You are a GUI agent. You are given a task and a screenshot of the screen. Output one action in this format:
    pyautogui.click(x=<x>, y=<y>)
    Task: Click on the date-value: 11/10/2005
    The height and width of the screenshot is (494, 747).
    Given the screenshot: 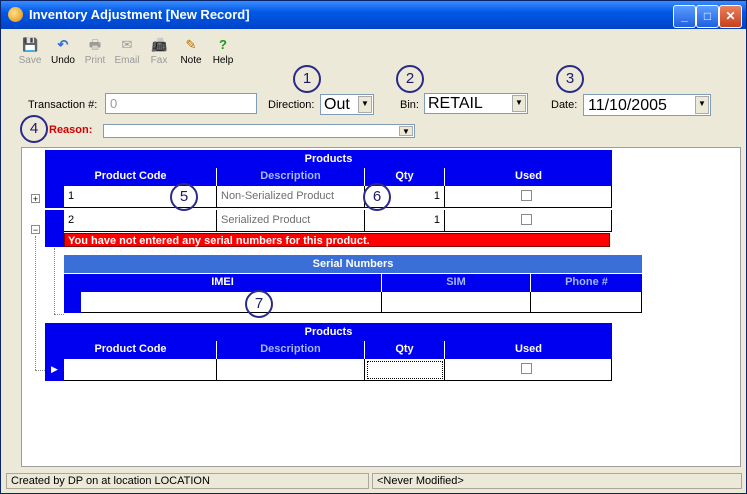 What is the action you would take?
    pyautogui.click(x=627, y=105)
    